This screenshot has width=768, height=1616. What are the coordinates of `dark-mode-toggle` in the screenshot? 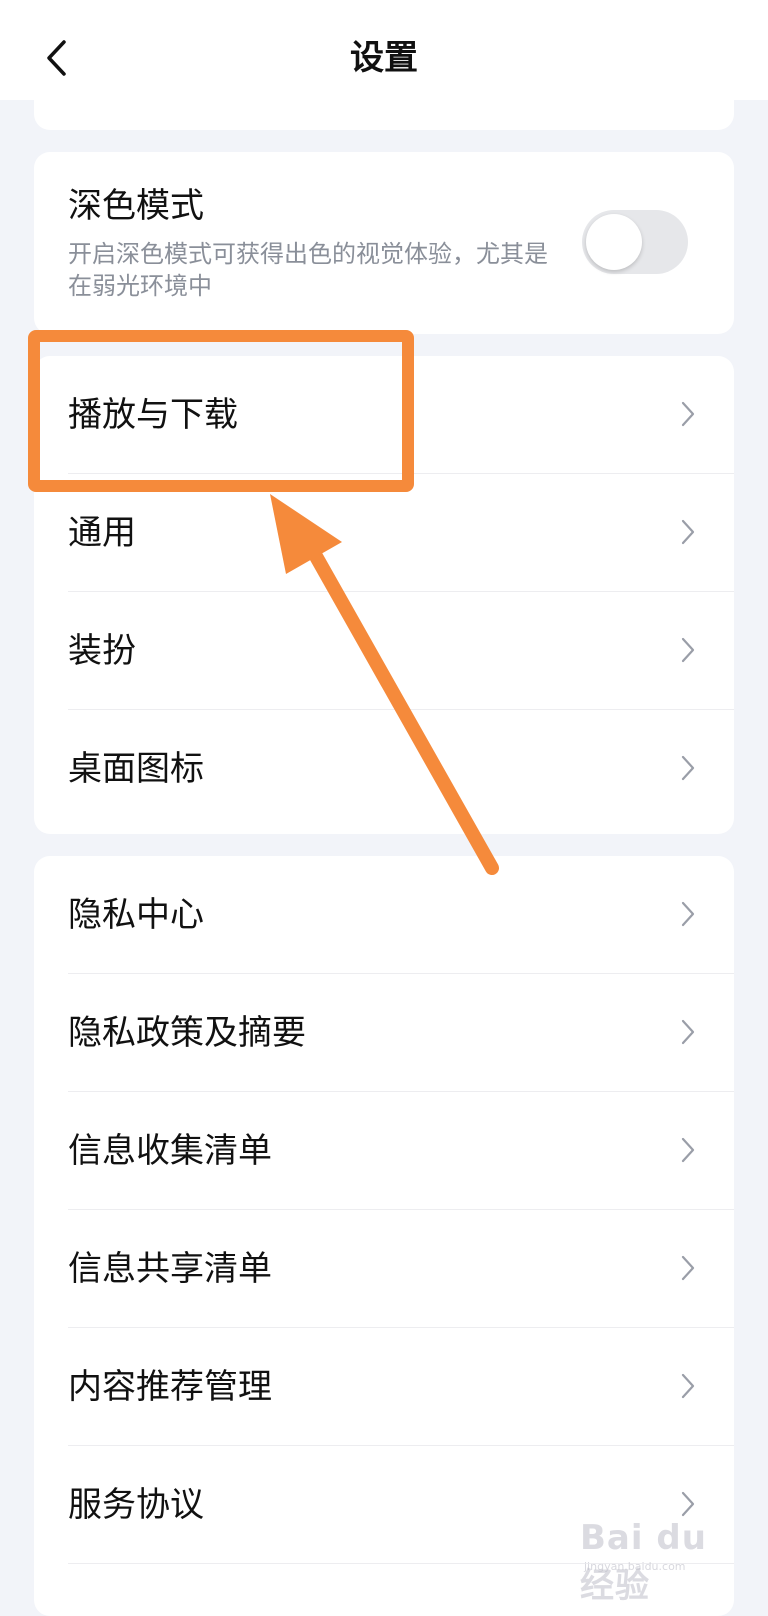 It's located at (635, 242).